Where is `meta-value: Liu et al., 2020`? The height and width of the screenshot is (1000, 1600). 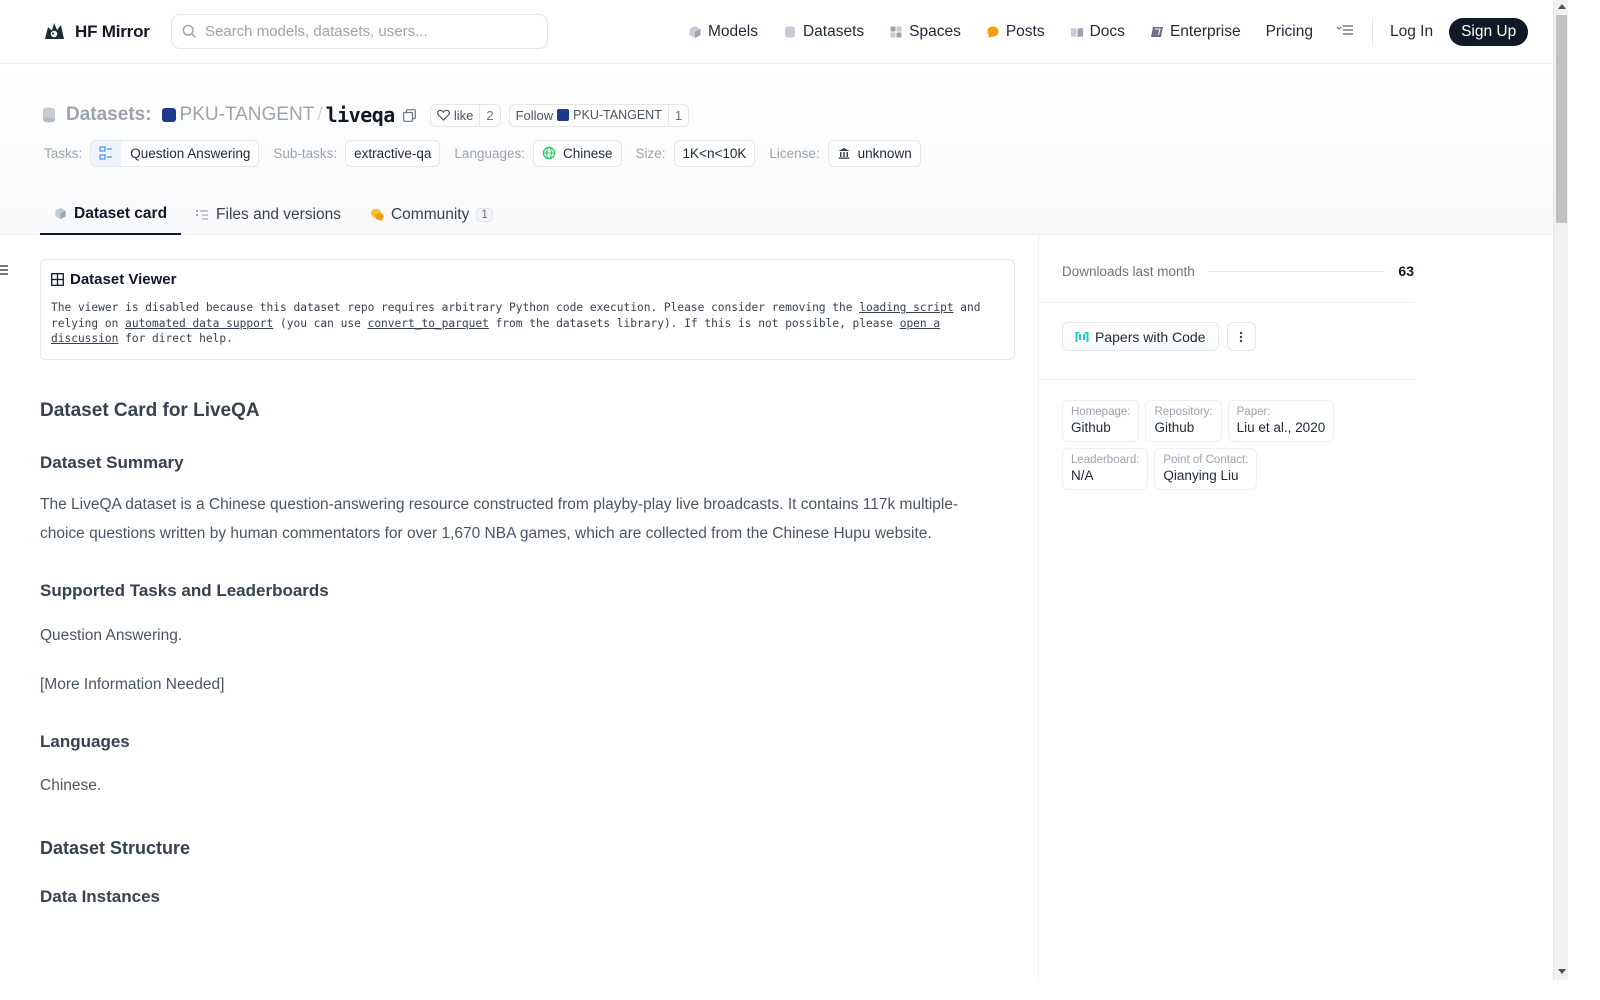
meta-value: Liu et al., 2020 is located at coordinates (1281, 427).